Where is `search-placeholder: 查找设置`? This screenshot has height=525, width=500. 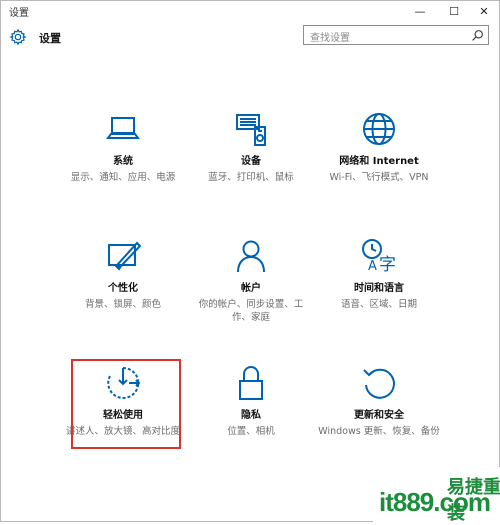 search-placeholder: 查找设置 is located at coordinates (330, 38).